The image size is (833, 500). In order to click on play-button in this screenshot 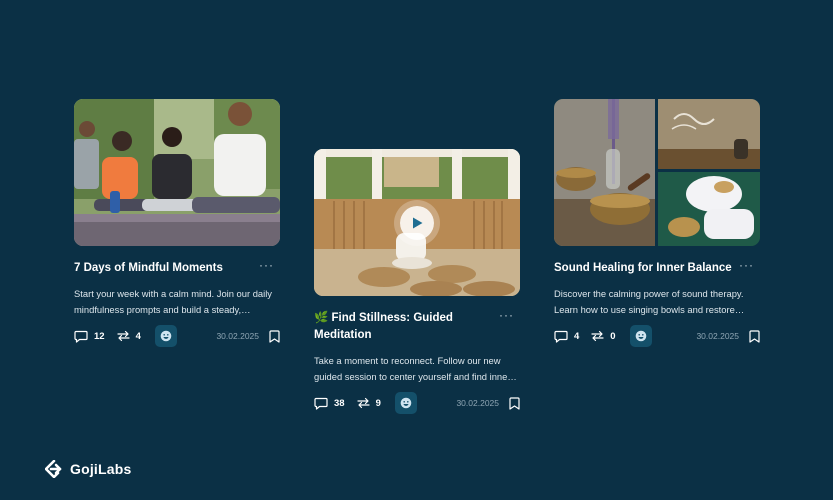, I will do `click(417, 222)`.